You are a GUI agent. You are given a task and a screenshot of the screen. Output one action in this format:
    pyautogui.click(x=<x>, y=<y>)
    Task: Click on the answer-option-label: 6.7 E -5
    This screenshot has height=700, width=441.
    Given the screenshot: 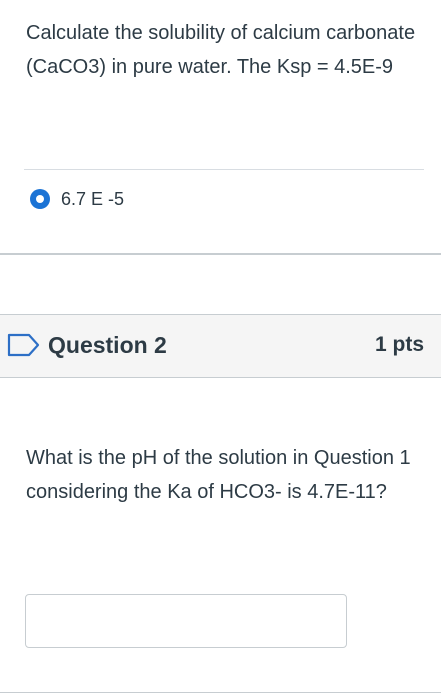 What is the action you would take?
    pyautogui.click(x=93, y=198)
    